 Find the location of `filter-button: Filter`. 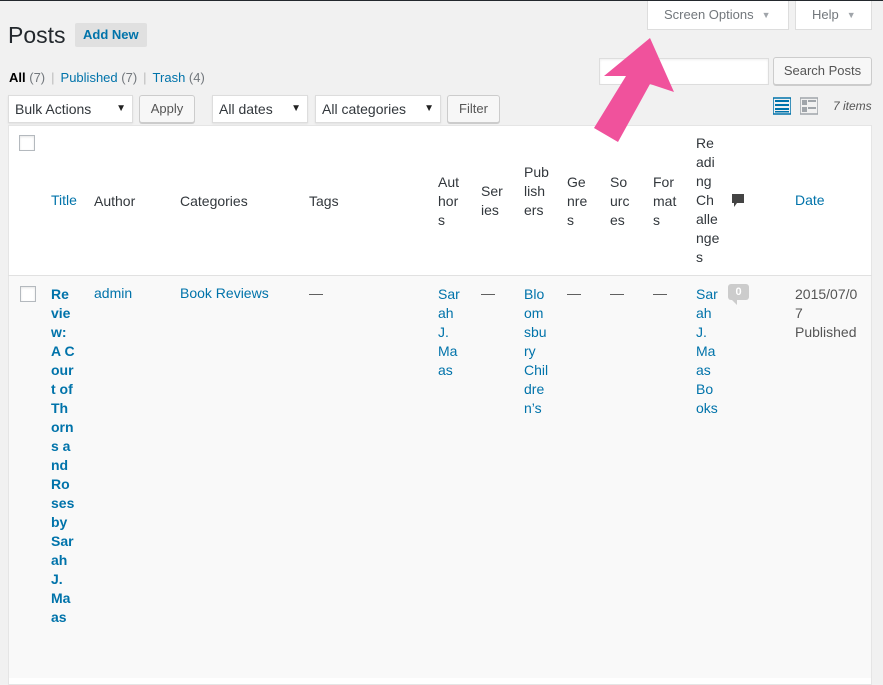

filter-button: Filter is located at coordinates (473, 109).